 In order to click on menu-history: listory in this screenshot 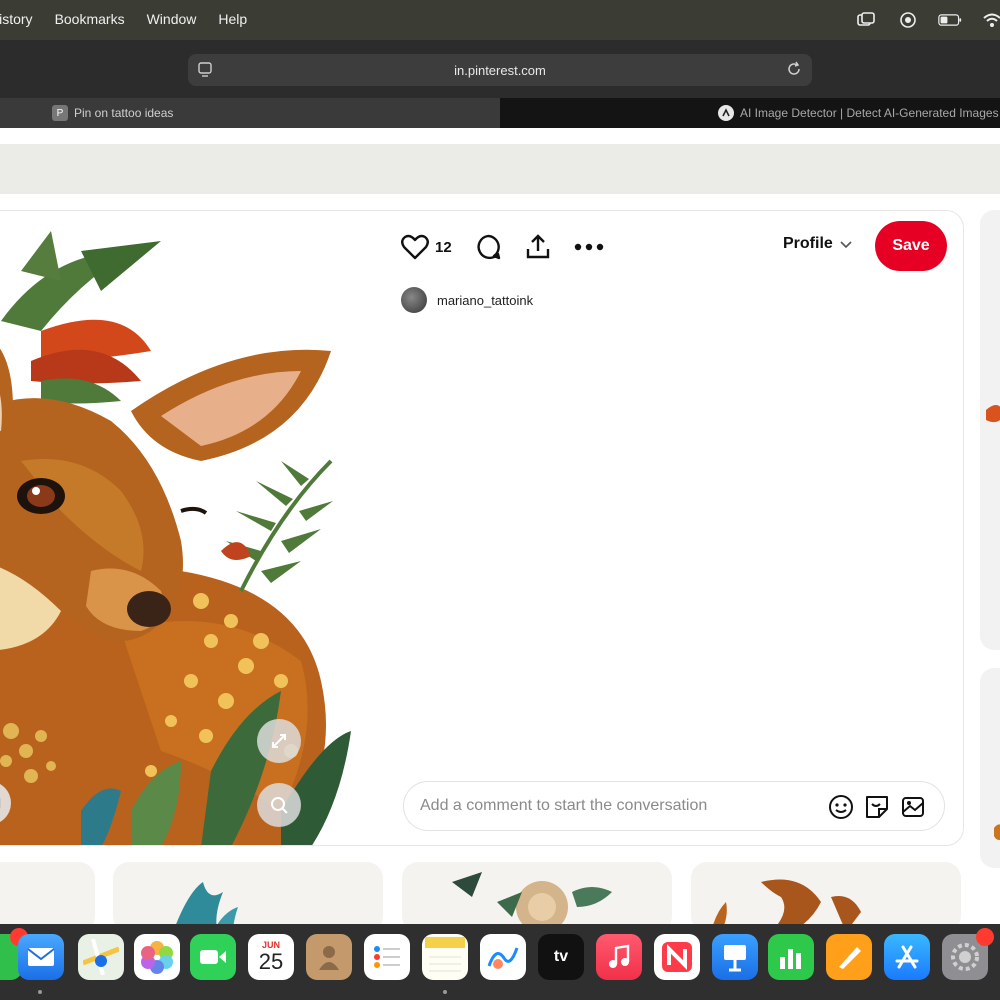, I will do `click(16, 19)`.